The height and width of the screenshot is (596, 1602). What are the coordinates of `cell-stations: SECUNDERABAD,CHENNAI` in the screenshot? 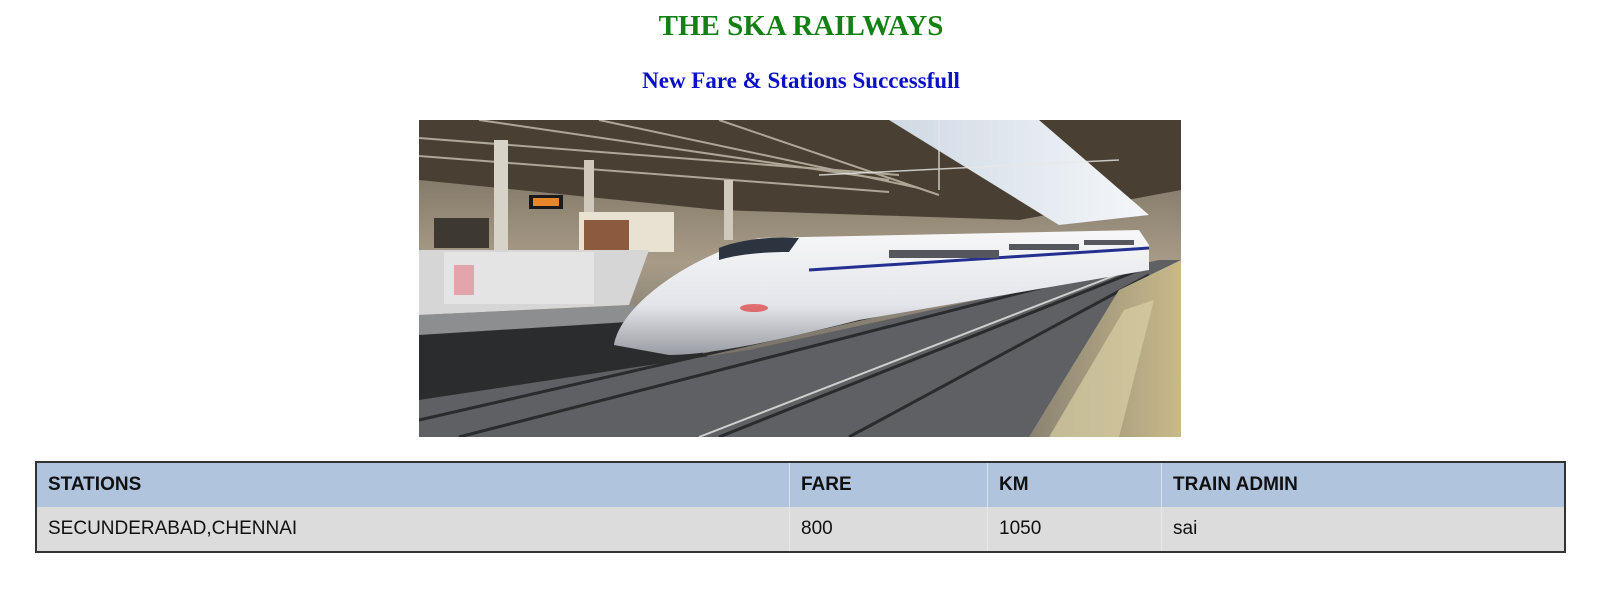 It's located at (413, 529).